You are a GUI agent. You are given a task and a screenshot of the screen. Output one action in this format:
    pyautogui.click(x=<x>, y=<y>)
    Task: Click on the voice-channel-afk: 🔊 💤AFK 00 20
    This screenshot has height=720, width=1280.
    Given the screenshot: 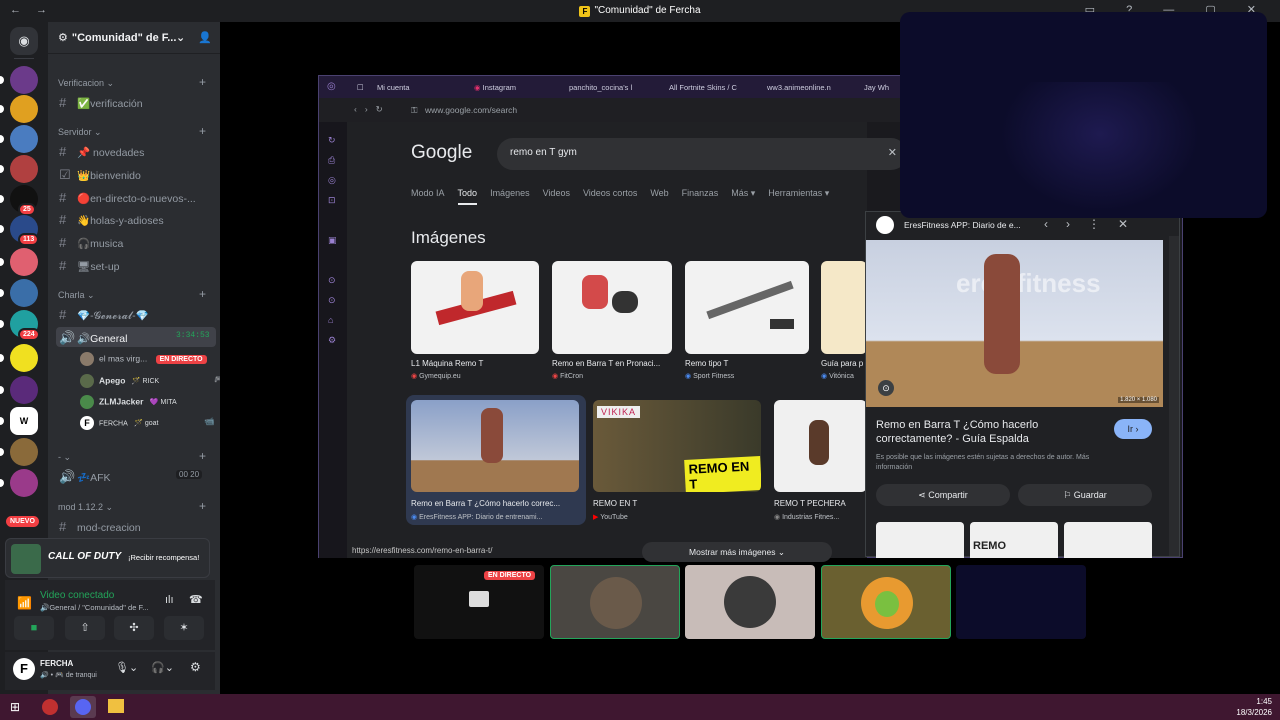 What is the action you would take?
    pyautogui.click(x=136, y=476)
    